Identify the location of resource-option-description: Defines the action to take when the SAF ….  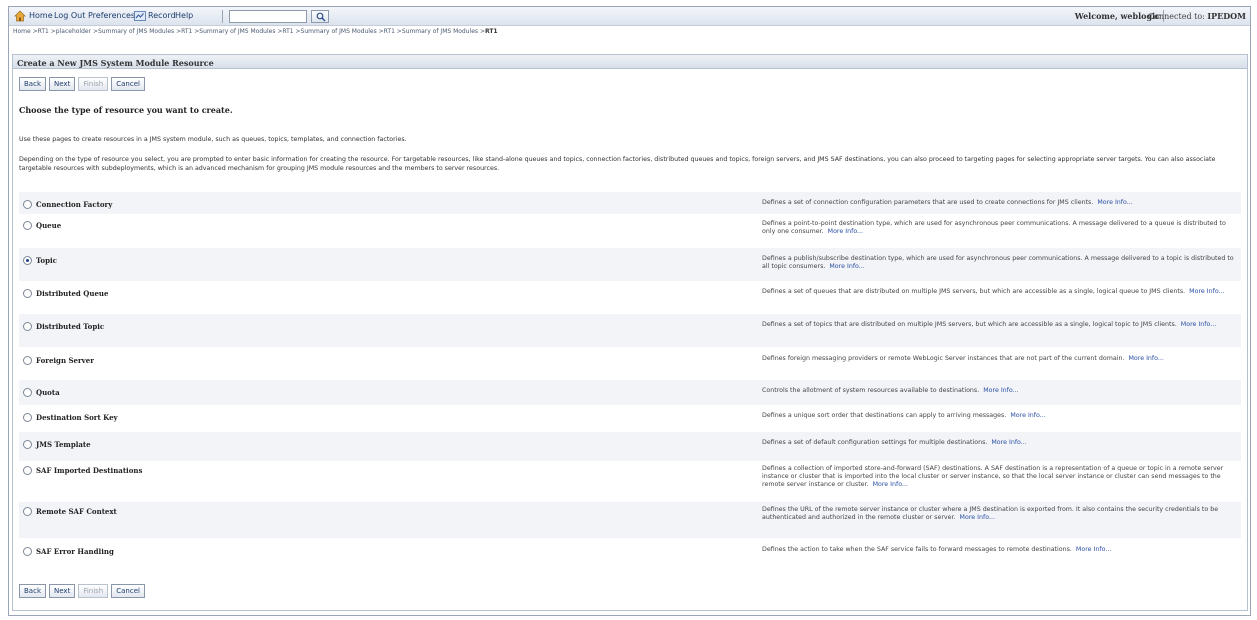
(1001, 550).